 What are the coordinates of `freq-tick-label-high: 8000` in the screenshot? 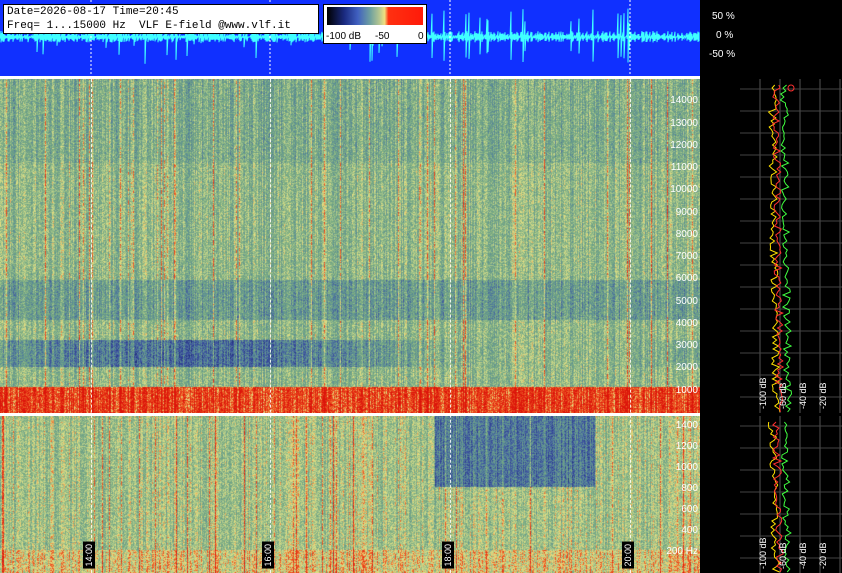 It's located at (686, 234).